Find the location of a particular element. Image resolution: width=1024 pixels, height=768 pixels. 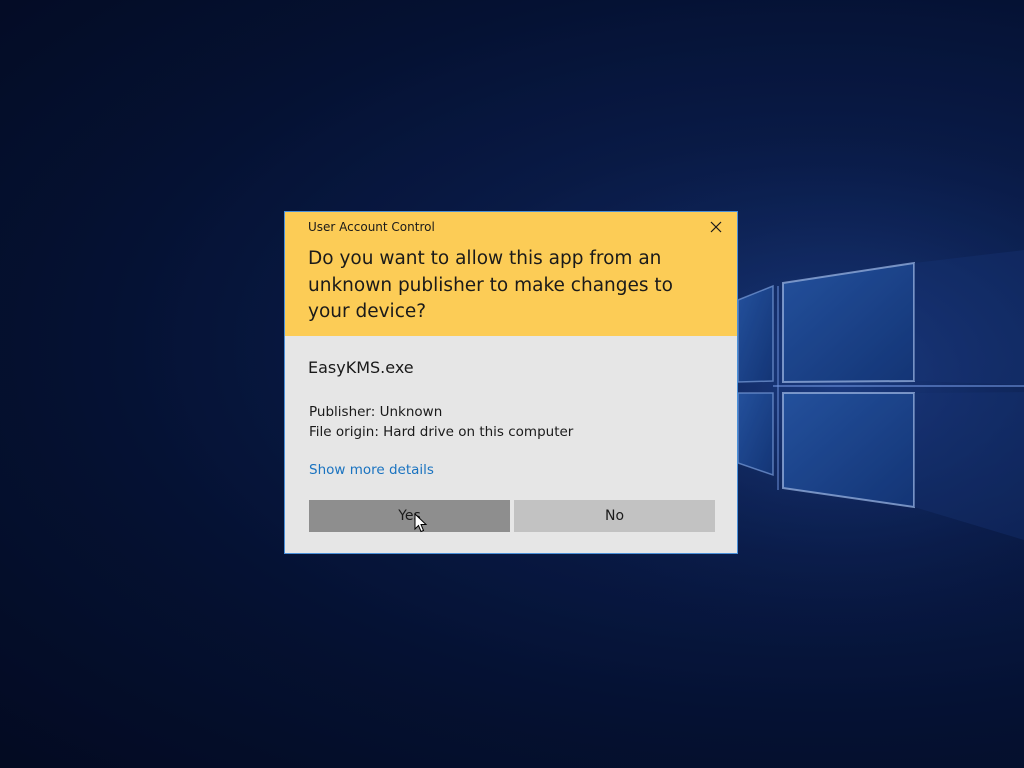

show-more-details-link: Show more details is located at coordinates (371, 470).